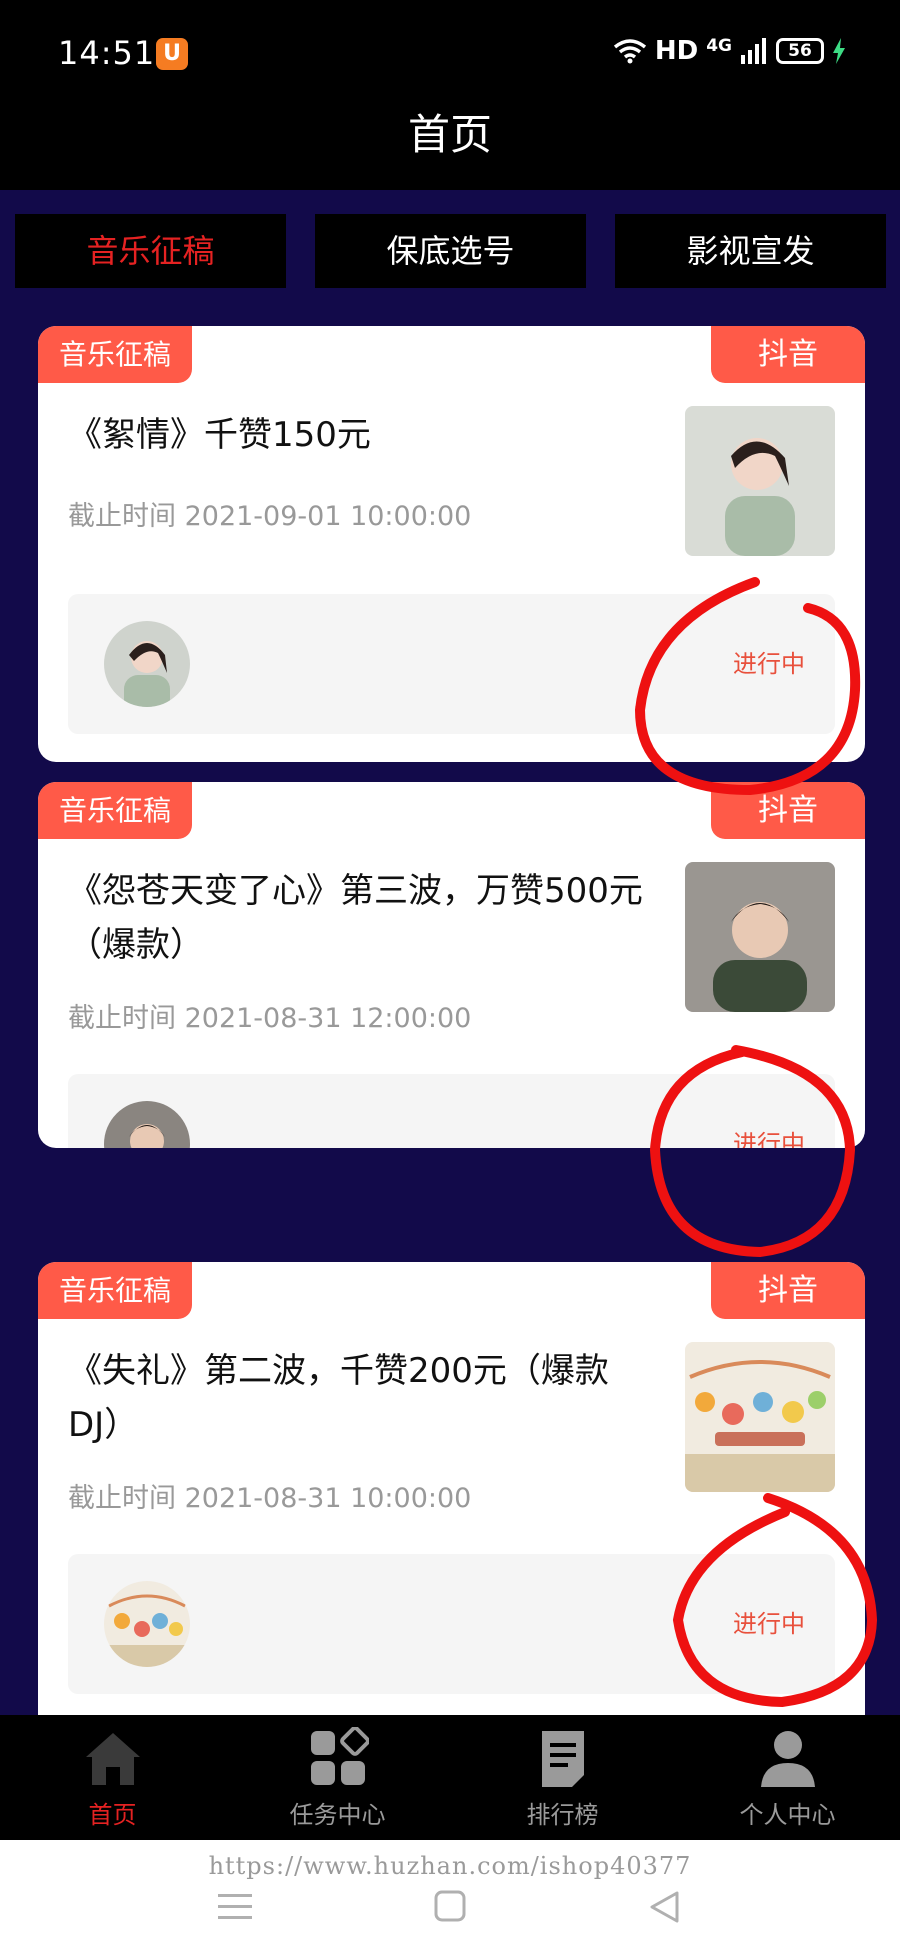 This screenshot has height=1950, width=900. I want to click on document-icon, so click(563, 1759).